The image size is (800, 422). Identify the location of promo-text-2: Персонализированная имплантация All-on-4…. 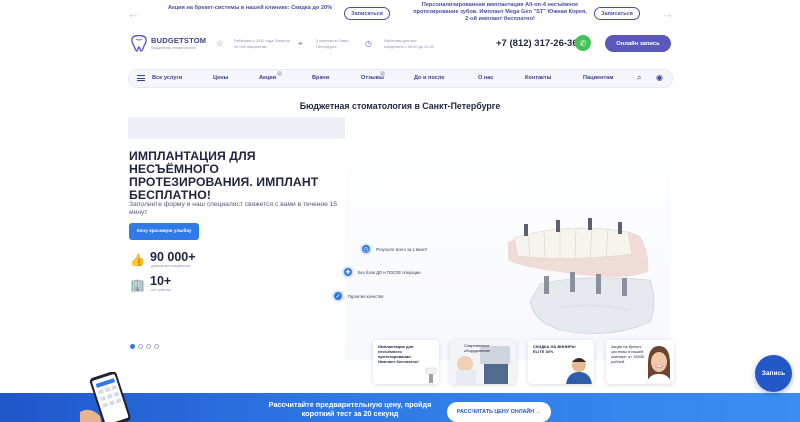
(500, 12).